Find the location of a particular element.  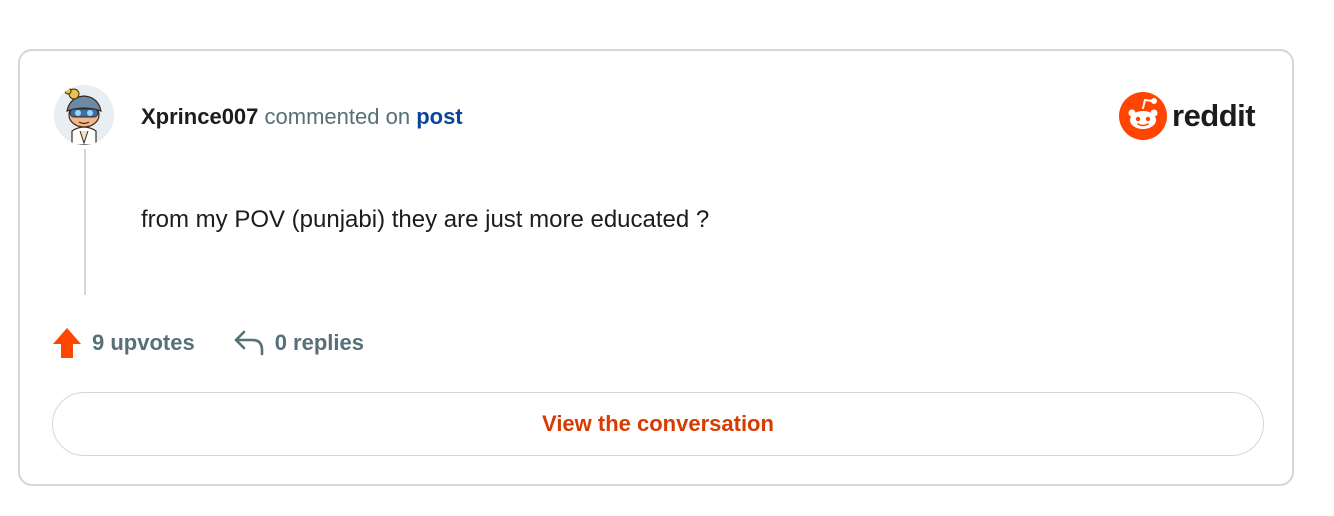

upvotes-stat: 9 upvotes is located at coordinates (123, 343).